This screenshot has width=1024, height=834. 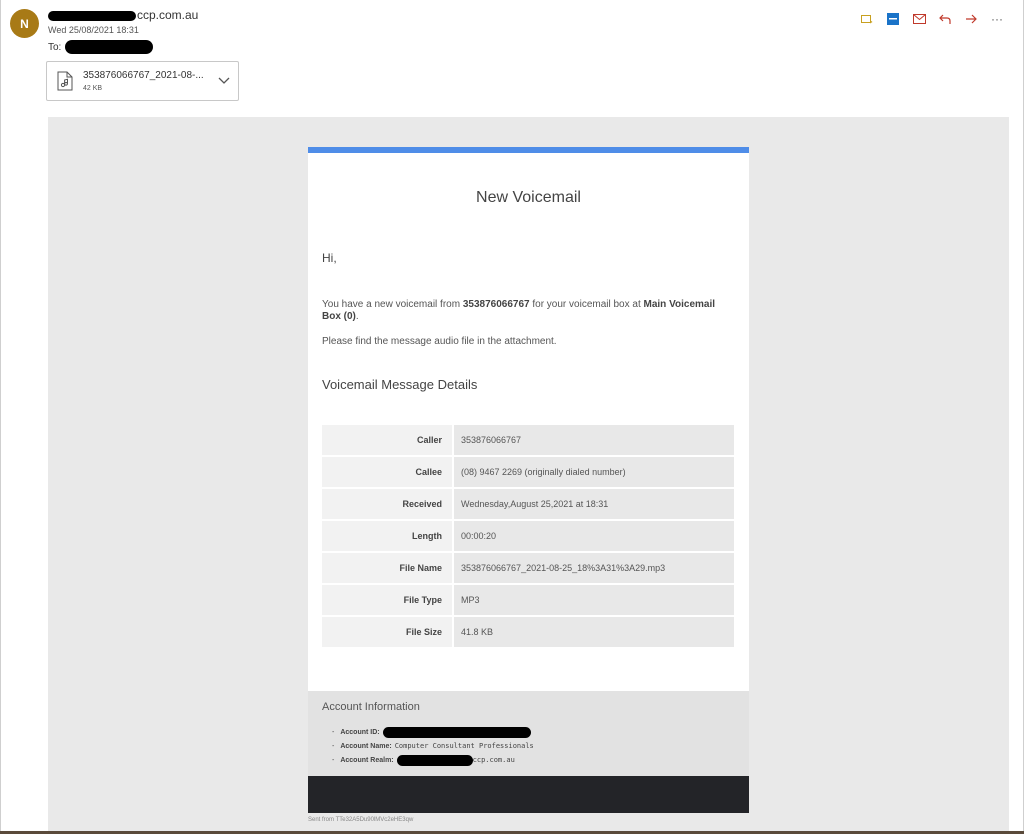 I want to click on detail-value: Wednesday,August 25,2021 at 18:31, so click(x=593, y=504).